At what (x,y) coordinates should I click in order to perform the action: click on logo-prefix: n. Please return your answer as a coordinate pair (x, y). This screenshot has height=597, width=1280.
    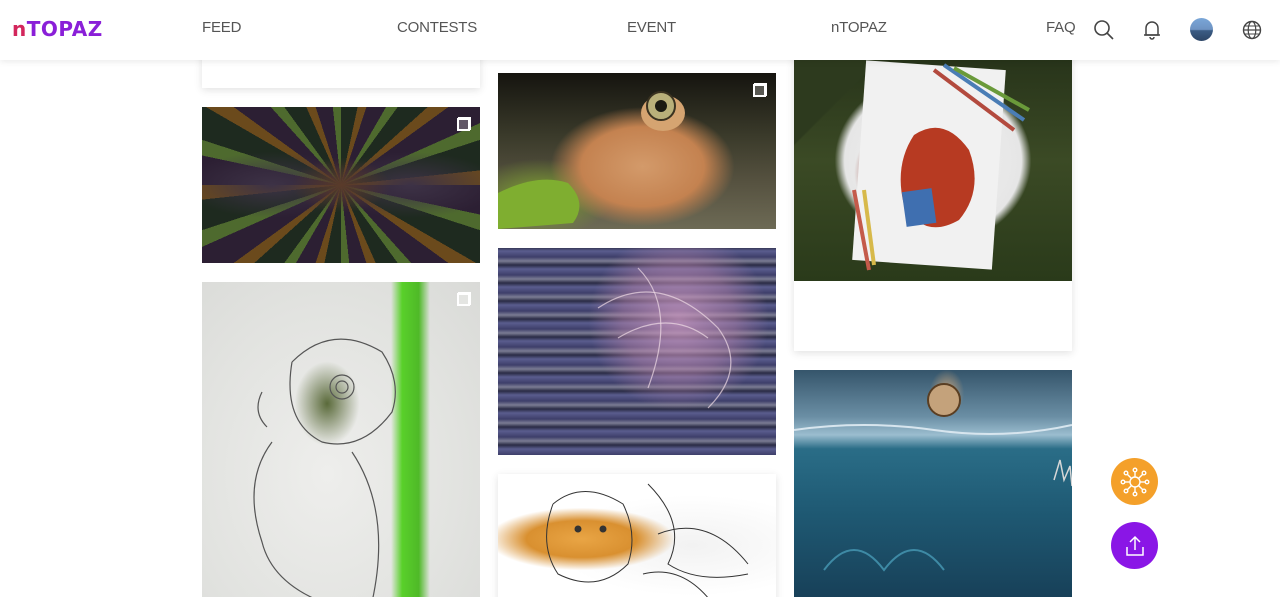
    Looking at the image, I should click on (19, 29).